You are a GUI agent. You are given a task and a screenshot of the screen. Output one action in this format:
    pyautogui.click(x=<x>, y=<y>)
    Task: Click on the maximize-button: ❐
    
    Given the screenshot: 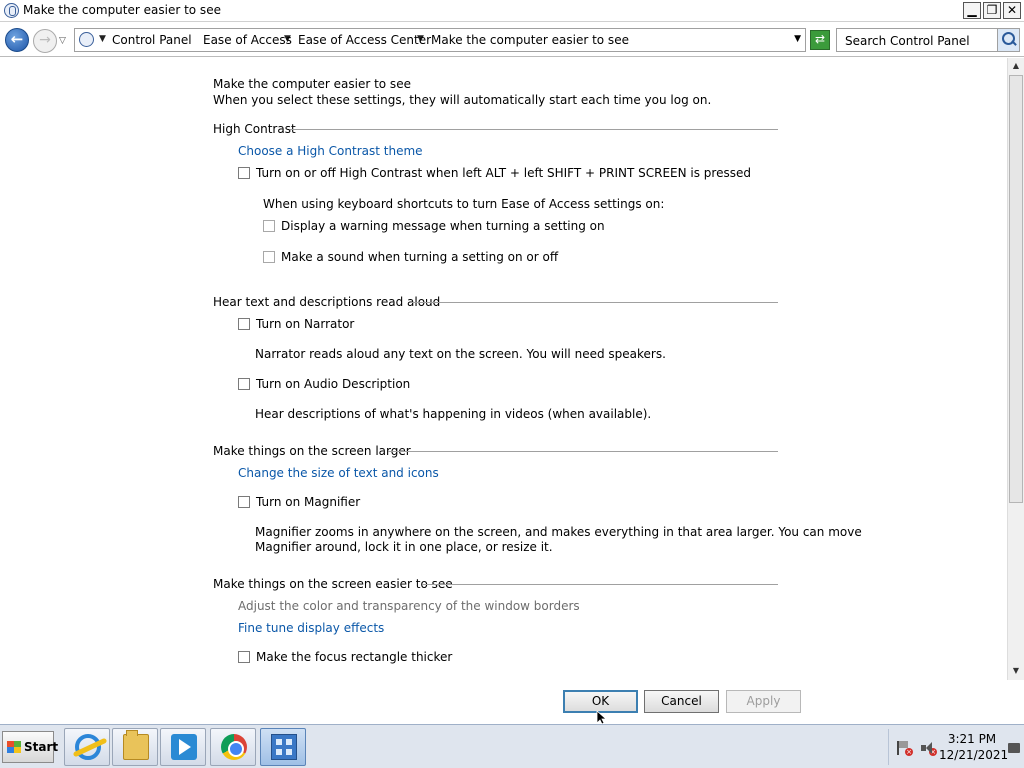 What is the action you would take?
    pyautogui.click(x=992, y=10)
    